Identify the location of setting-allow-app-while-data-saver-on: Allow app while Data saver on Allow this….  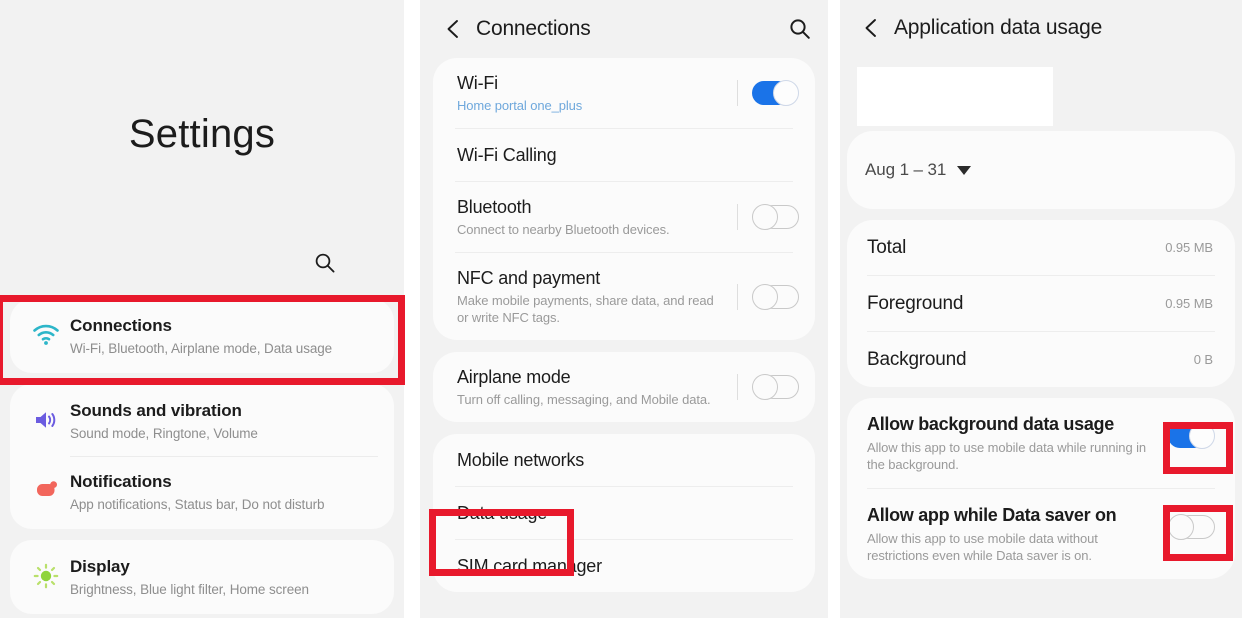
(1041, 534).